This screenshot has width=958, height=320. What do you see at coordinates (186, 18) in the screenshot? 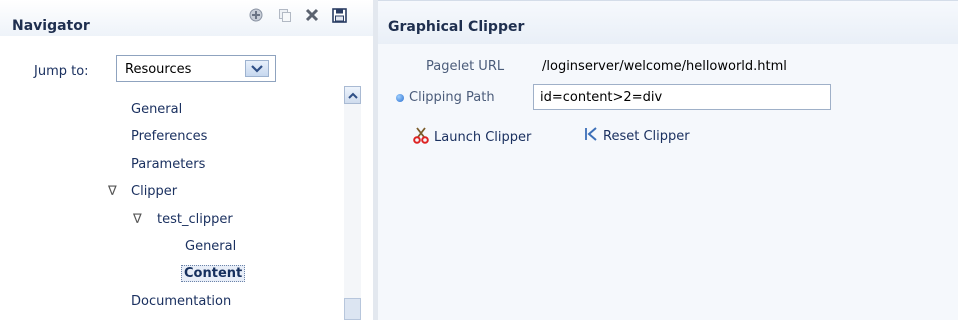
I see `navigator-header: Navigator` at bounding box center [186, 18].